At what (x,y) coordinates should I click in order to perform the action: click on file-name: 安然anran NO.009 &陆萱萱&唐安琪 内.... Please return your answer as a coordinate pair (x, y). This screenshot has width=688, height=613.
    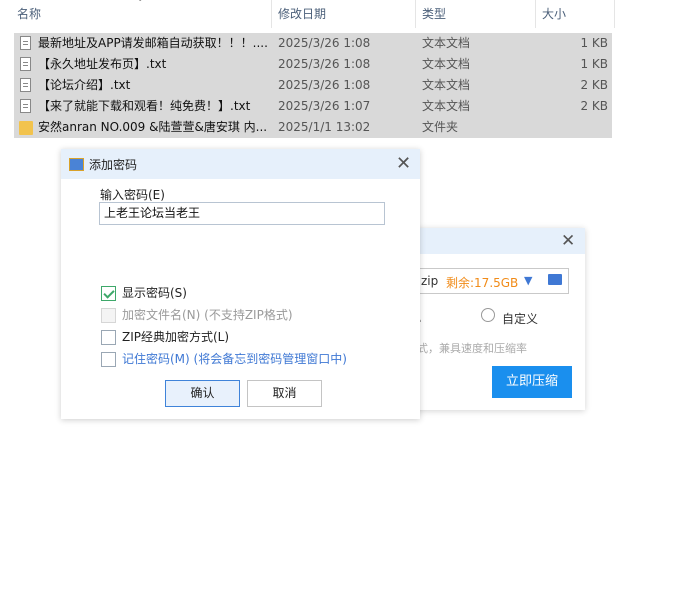
    Looking at the image, I should click on (153, 127).